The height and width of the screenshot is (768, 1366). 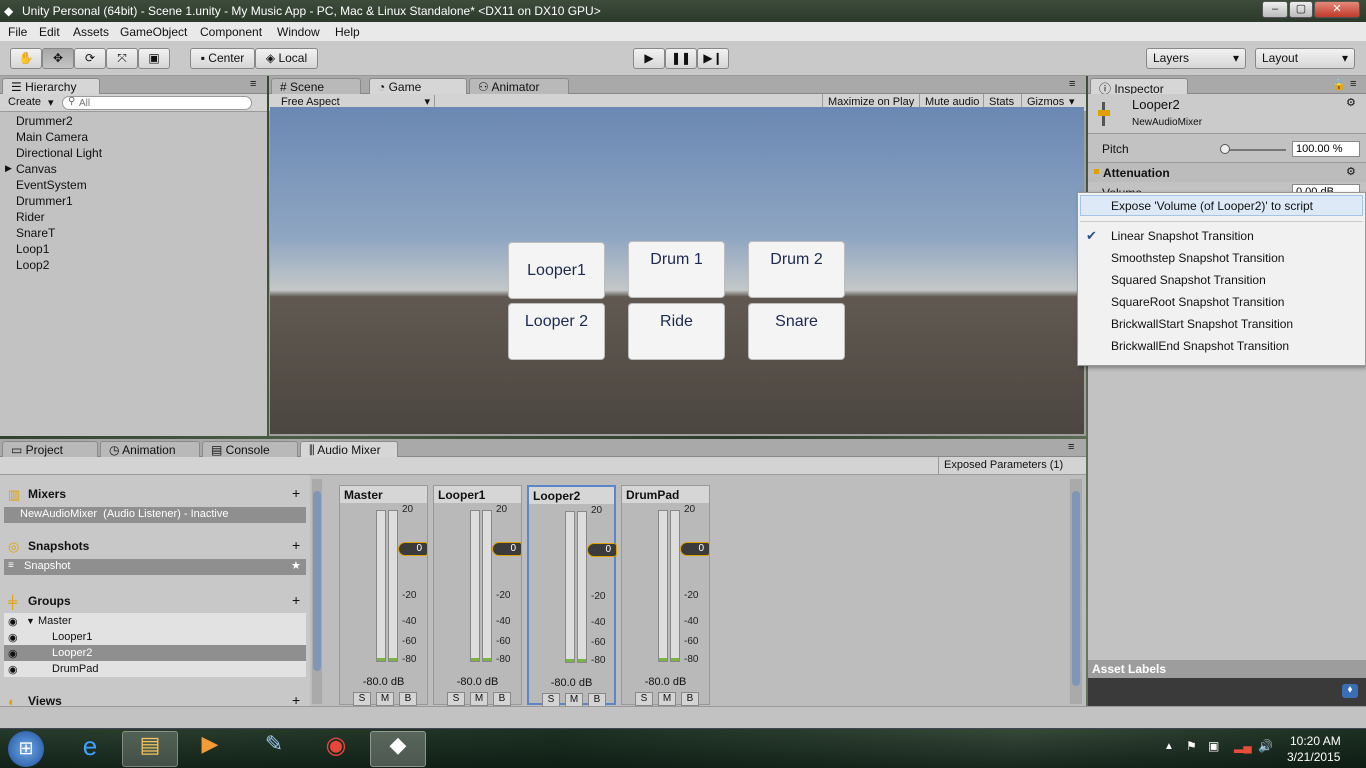 What do you see at coordinates (49, 32) in the screenshot?
I see `menu-edit: Edit` at bounding box center [49, 32].